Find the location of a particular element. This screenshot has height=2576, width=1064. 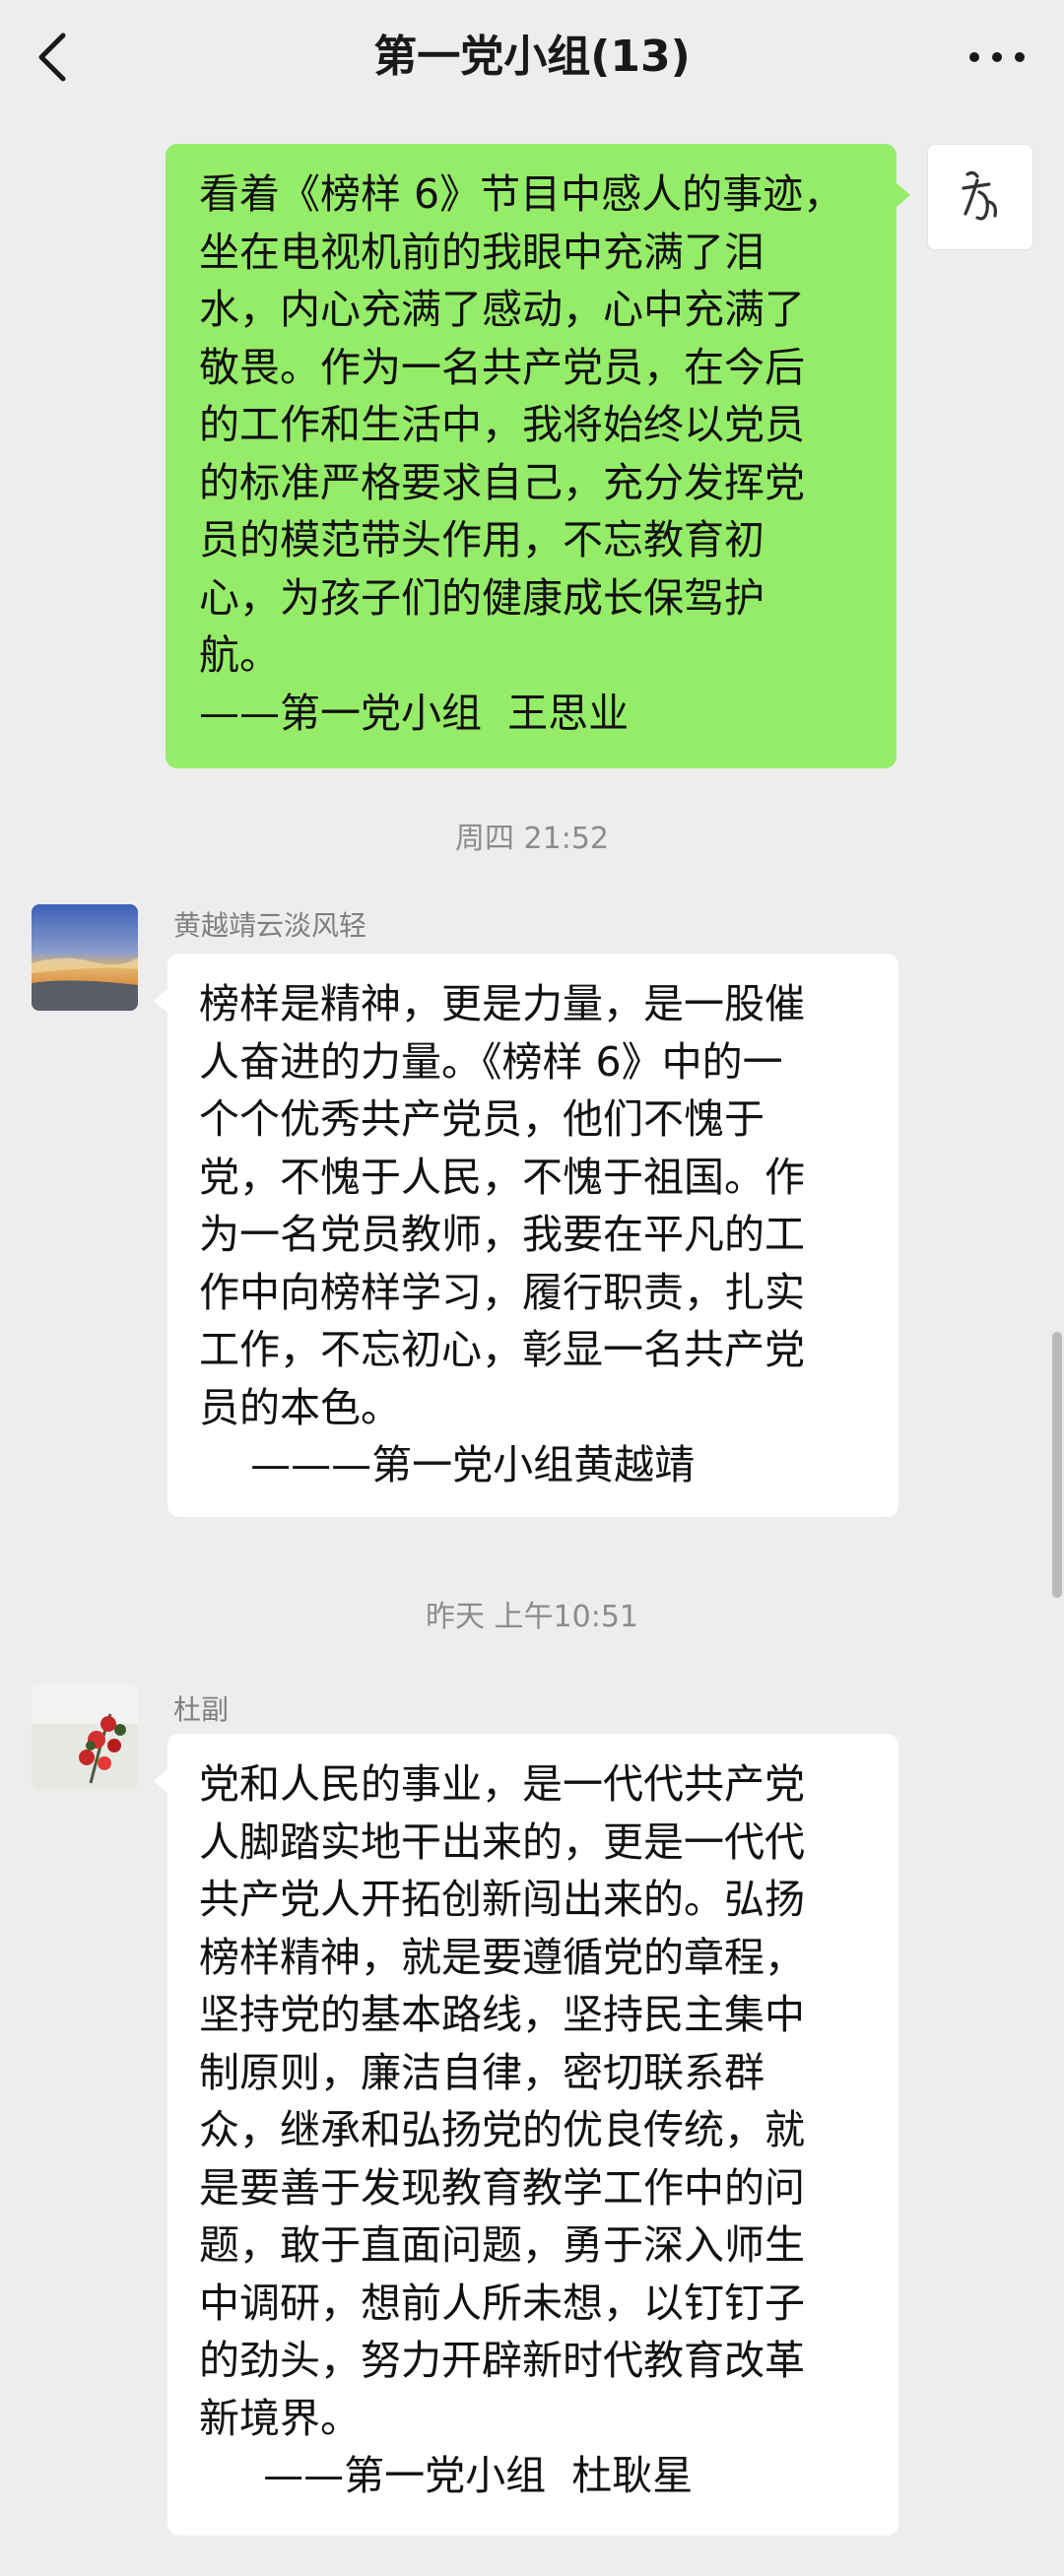

timestamp: 昨天 上午10:51 is located at coordinates (532, 1617).